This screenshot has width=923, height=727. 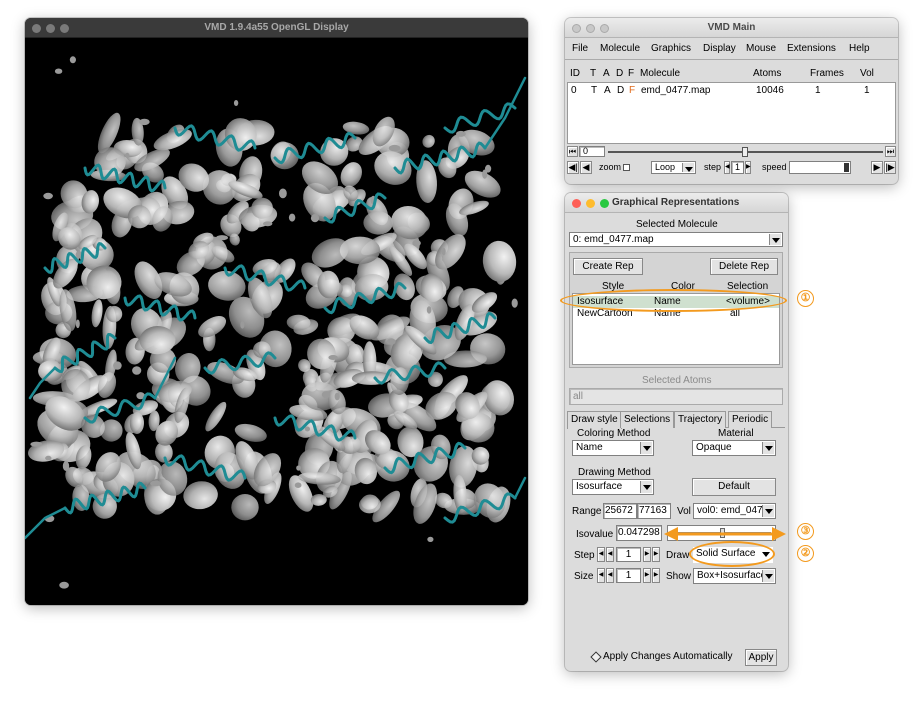 I want to click on row-d: D, so click(x=620, y=90).